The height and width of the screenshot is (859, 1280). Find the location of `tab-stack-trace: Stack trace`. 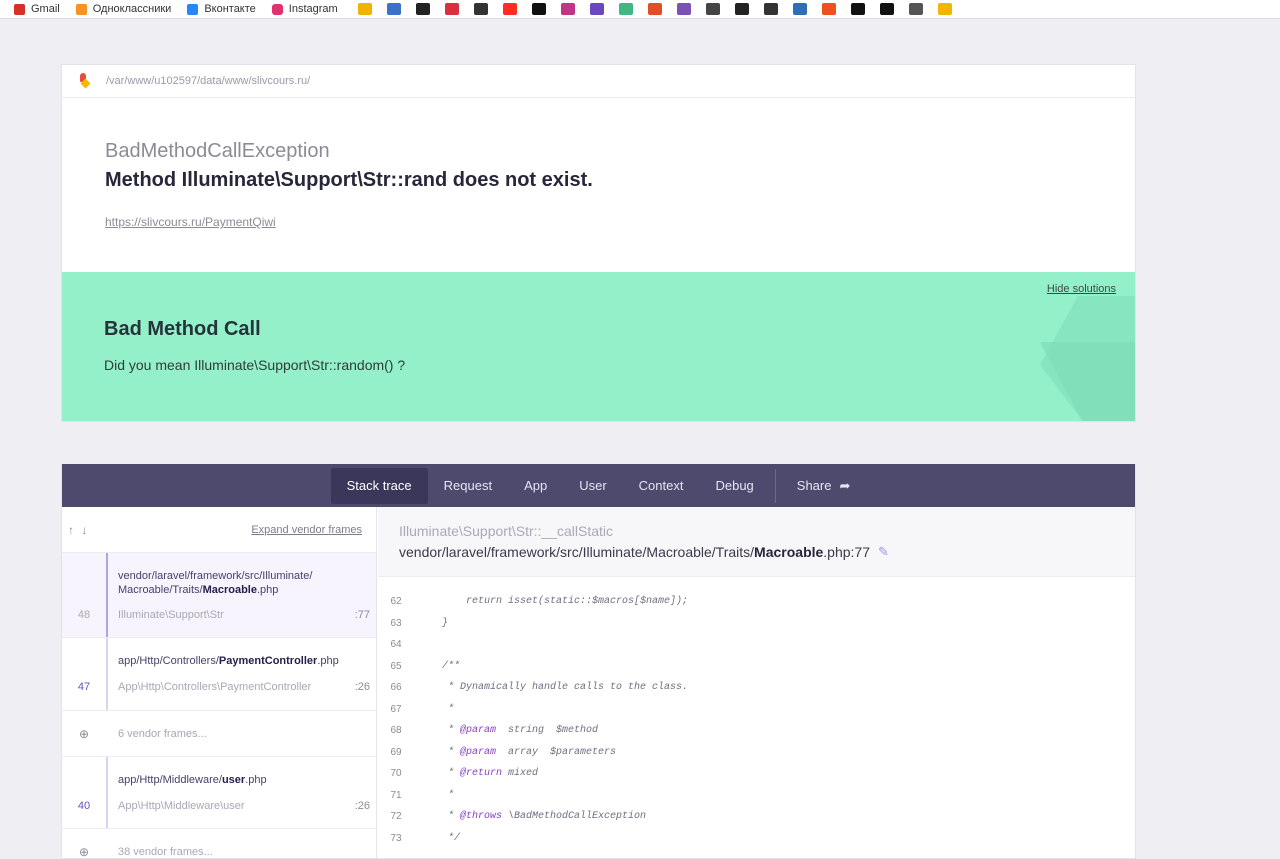

tab-stack-trace: Stack trace is located at coordinates (379, 485).